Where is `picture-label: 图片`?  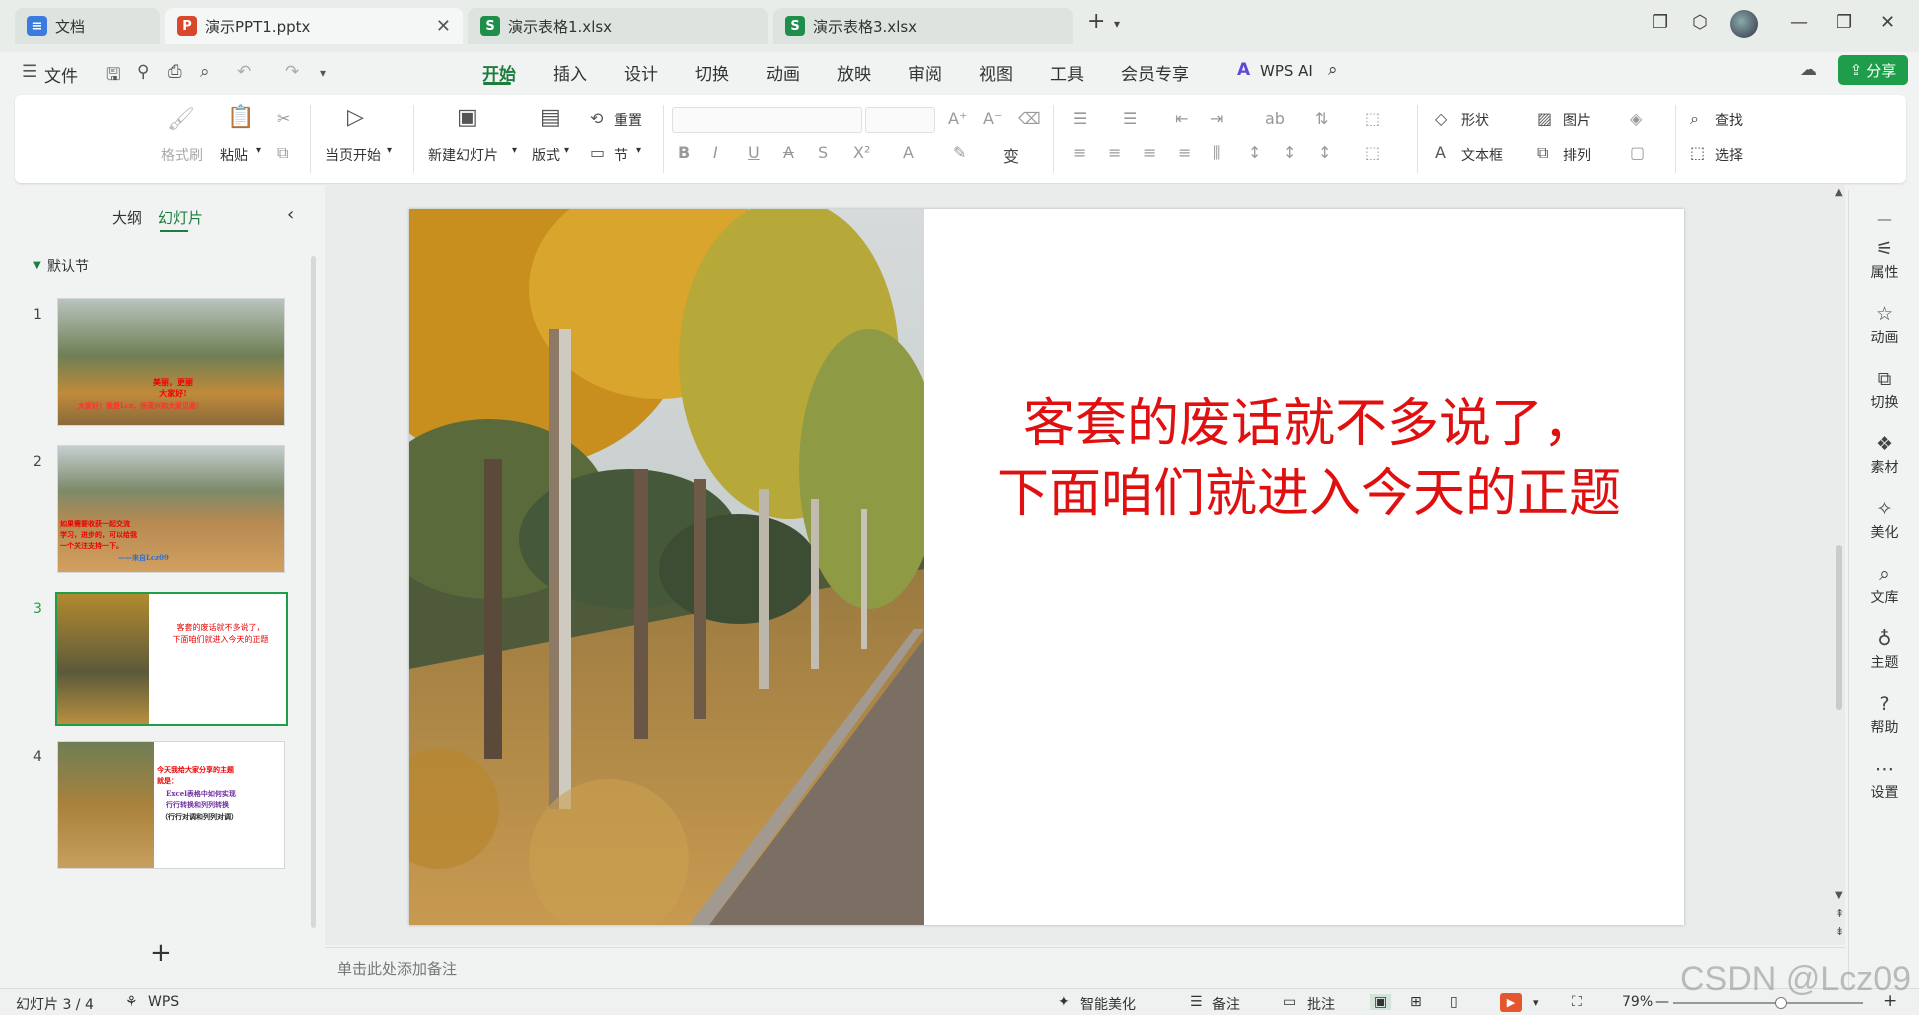
picture-label: 图片 is located at coordinates (1577, 120).